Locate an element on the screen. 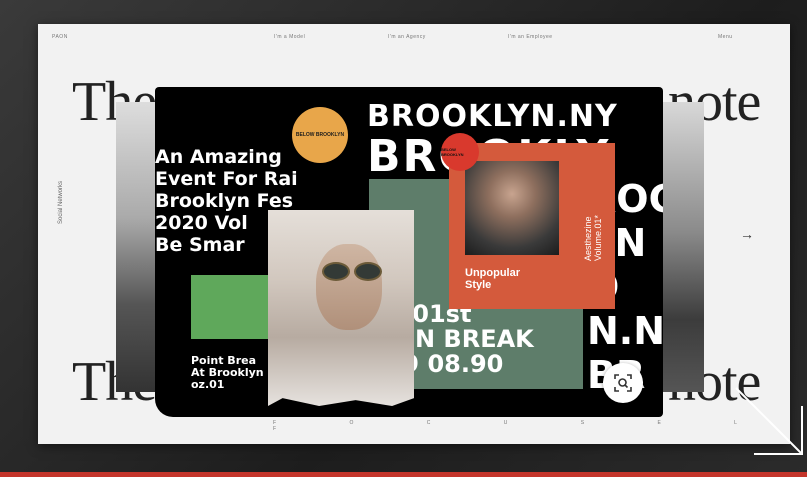 This screenshot has height=477, width=807. model-photo is located at coordinates (341, 308).